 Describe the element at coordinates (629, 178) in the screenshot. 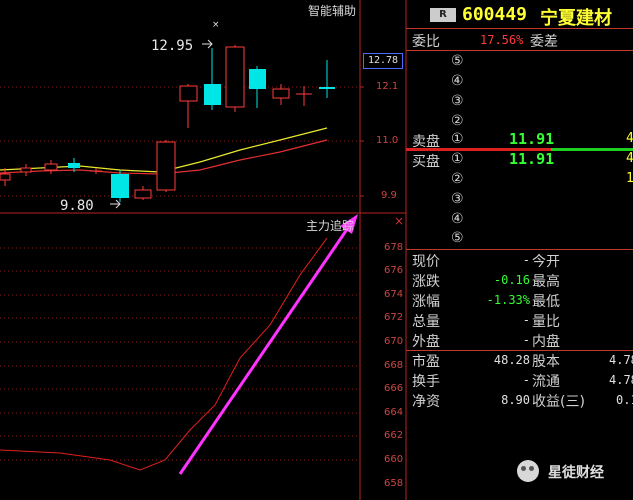

I see `buy2-volume: 1` at that location.